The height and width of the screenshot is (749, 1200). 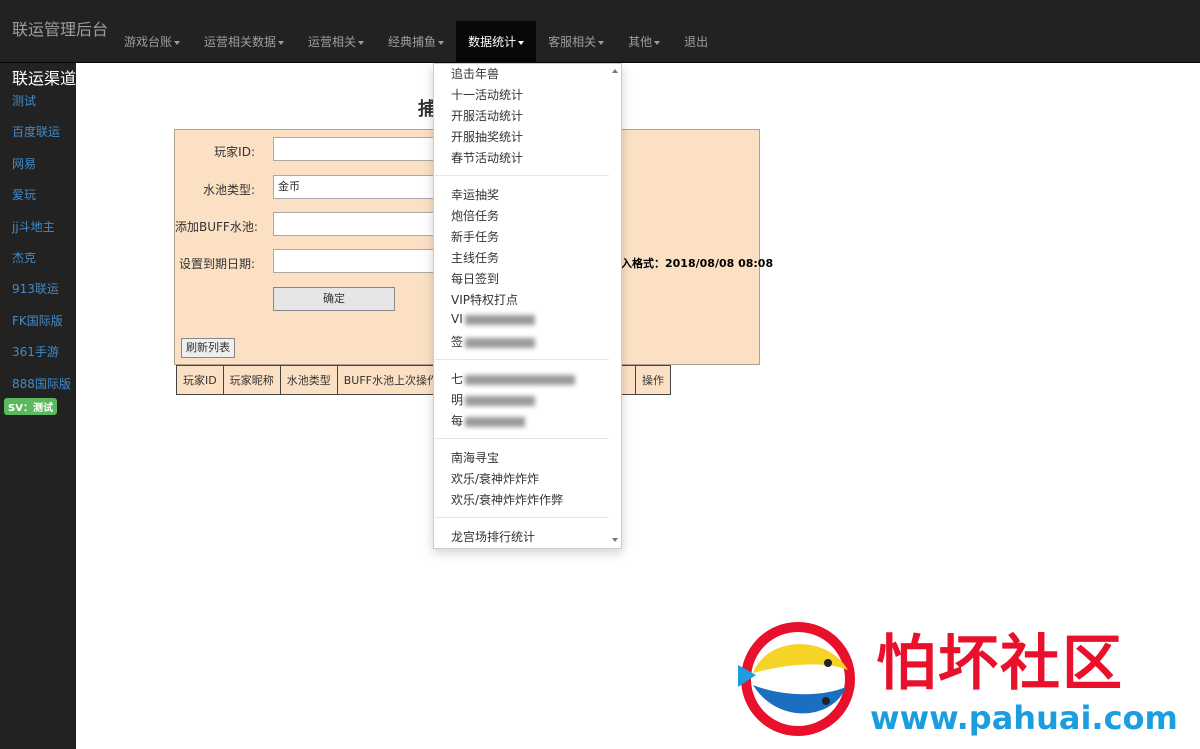 I want to click on menu-item: 明, so click(x=493, y=399).